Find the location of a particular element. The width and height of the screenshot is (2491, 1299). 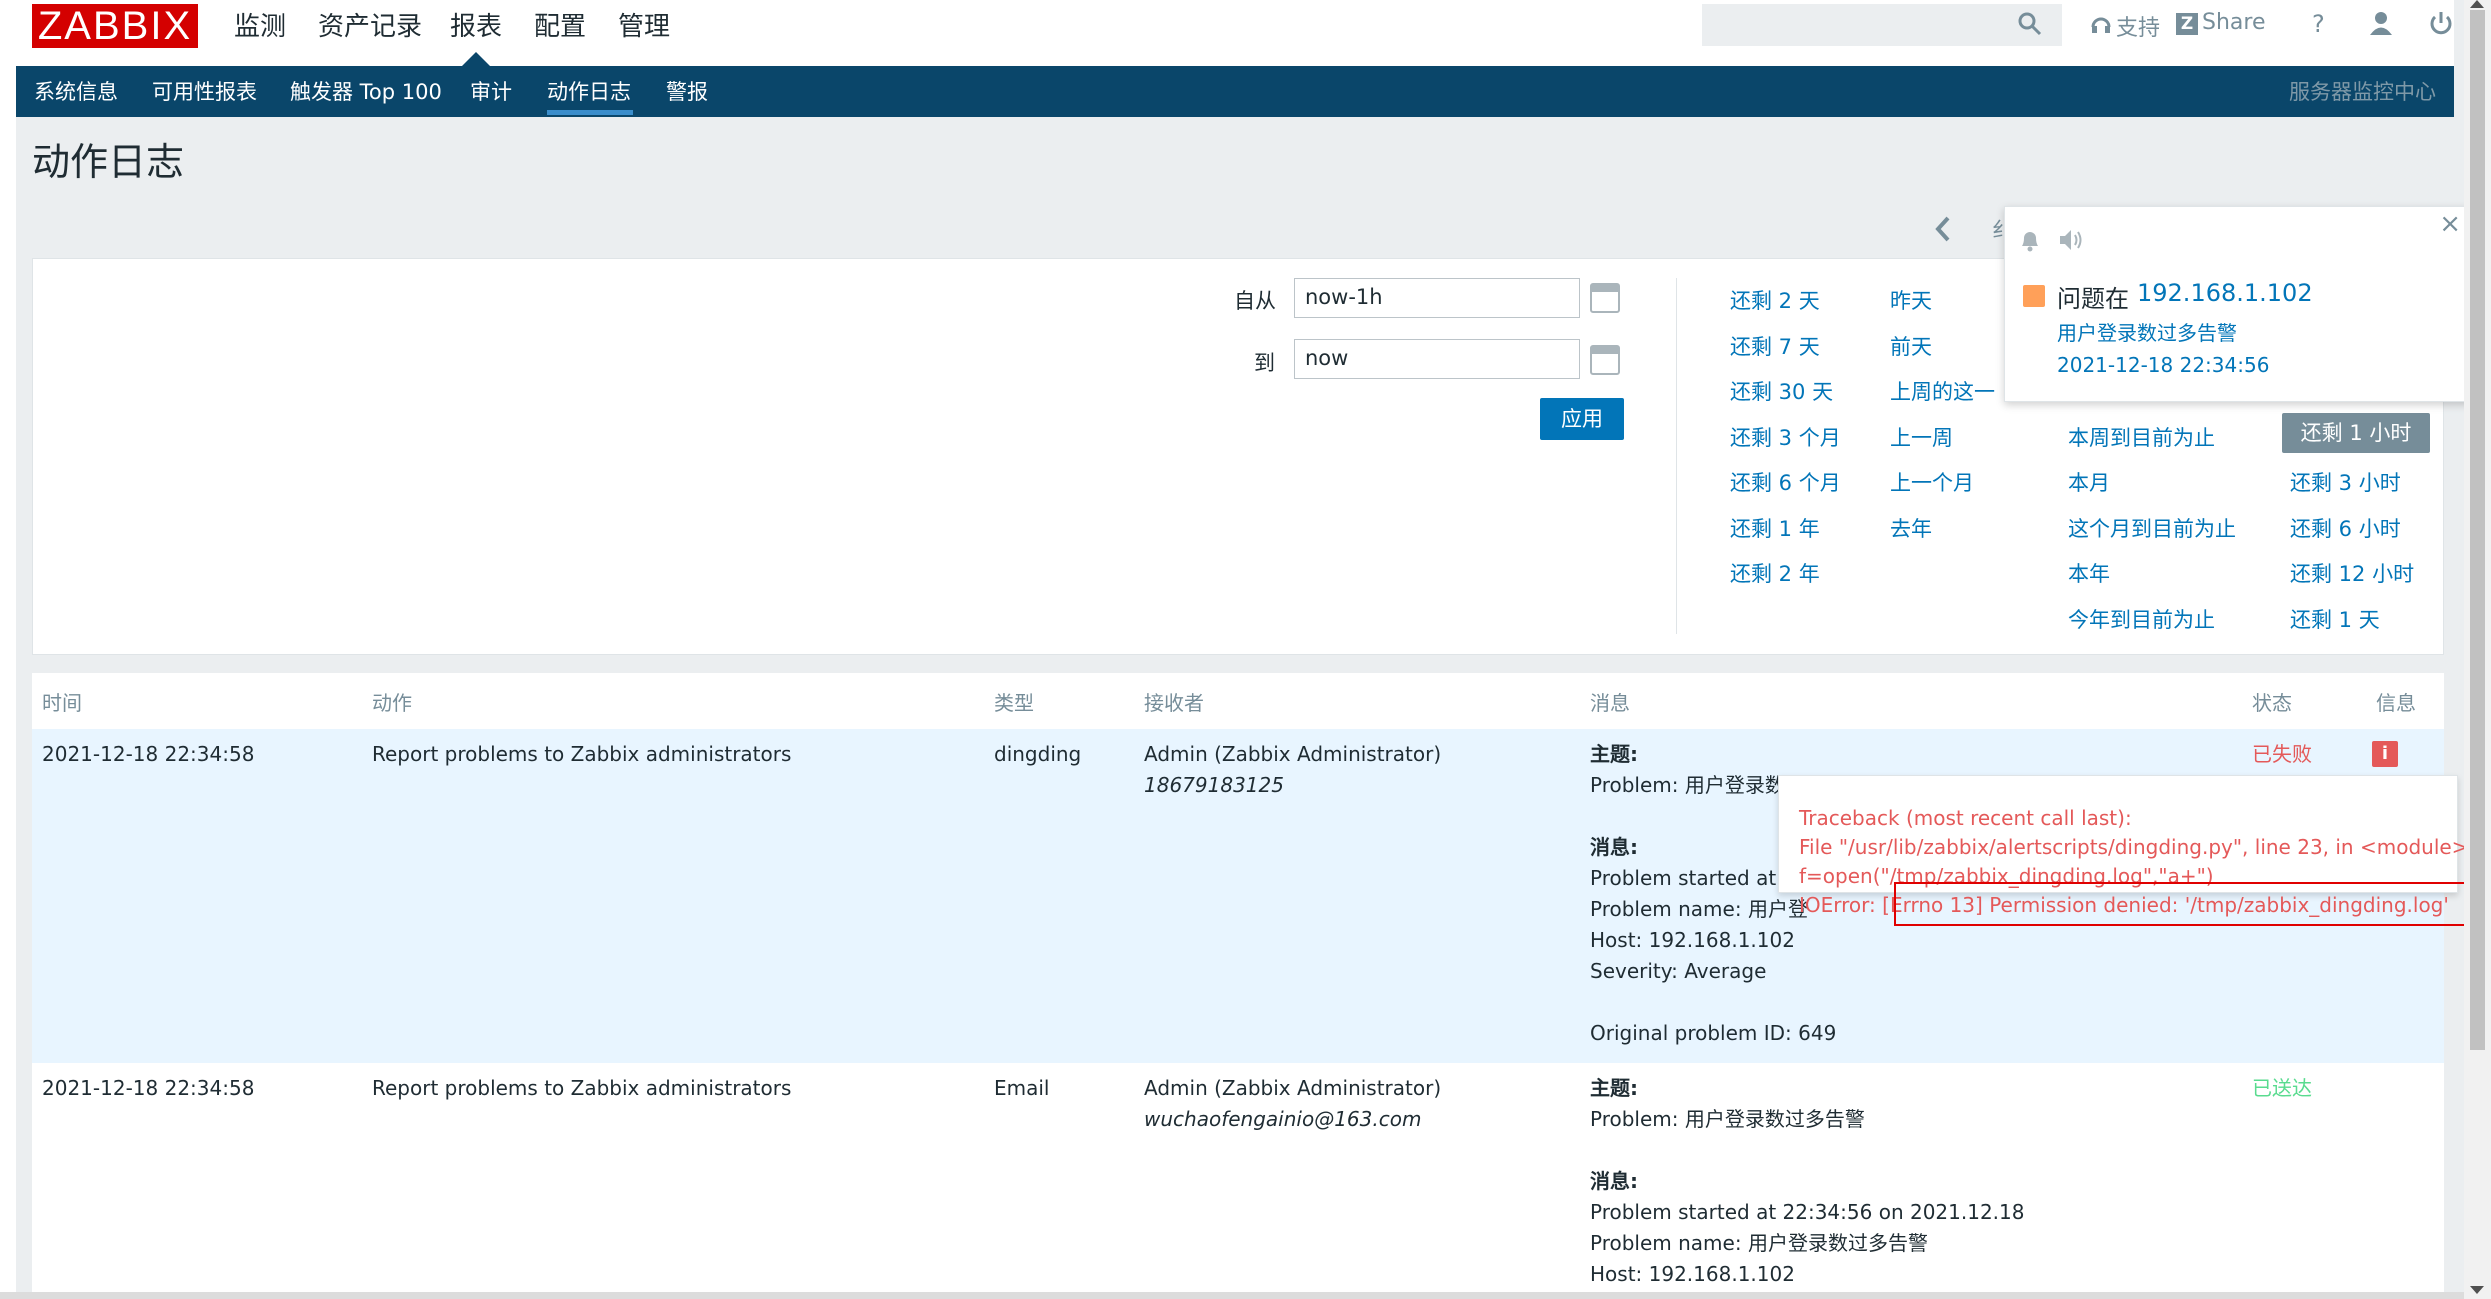

quick-range: 还剩 2 天 is located at coordinates (1775, 300).